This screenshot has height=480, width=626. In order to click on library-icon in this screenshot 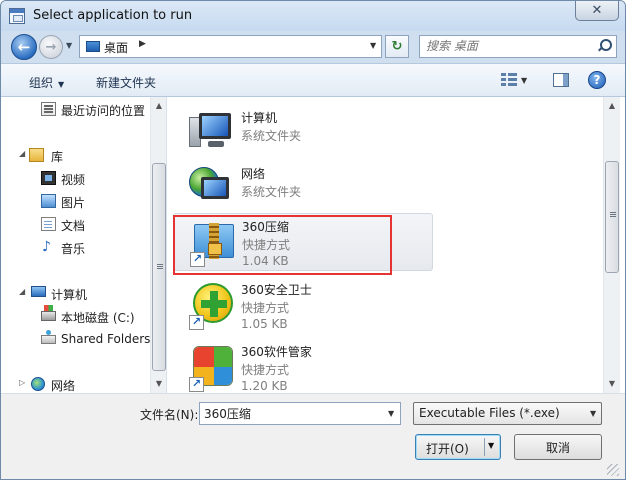, I will do `click(36, 155)`.